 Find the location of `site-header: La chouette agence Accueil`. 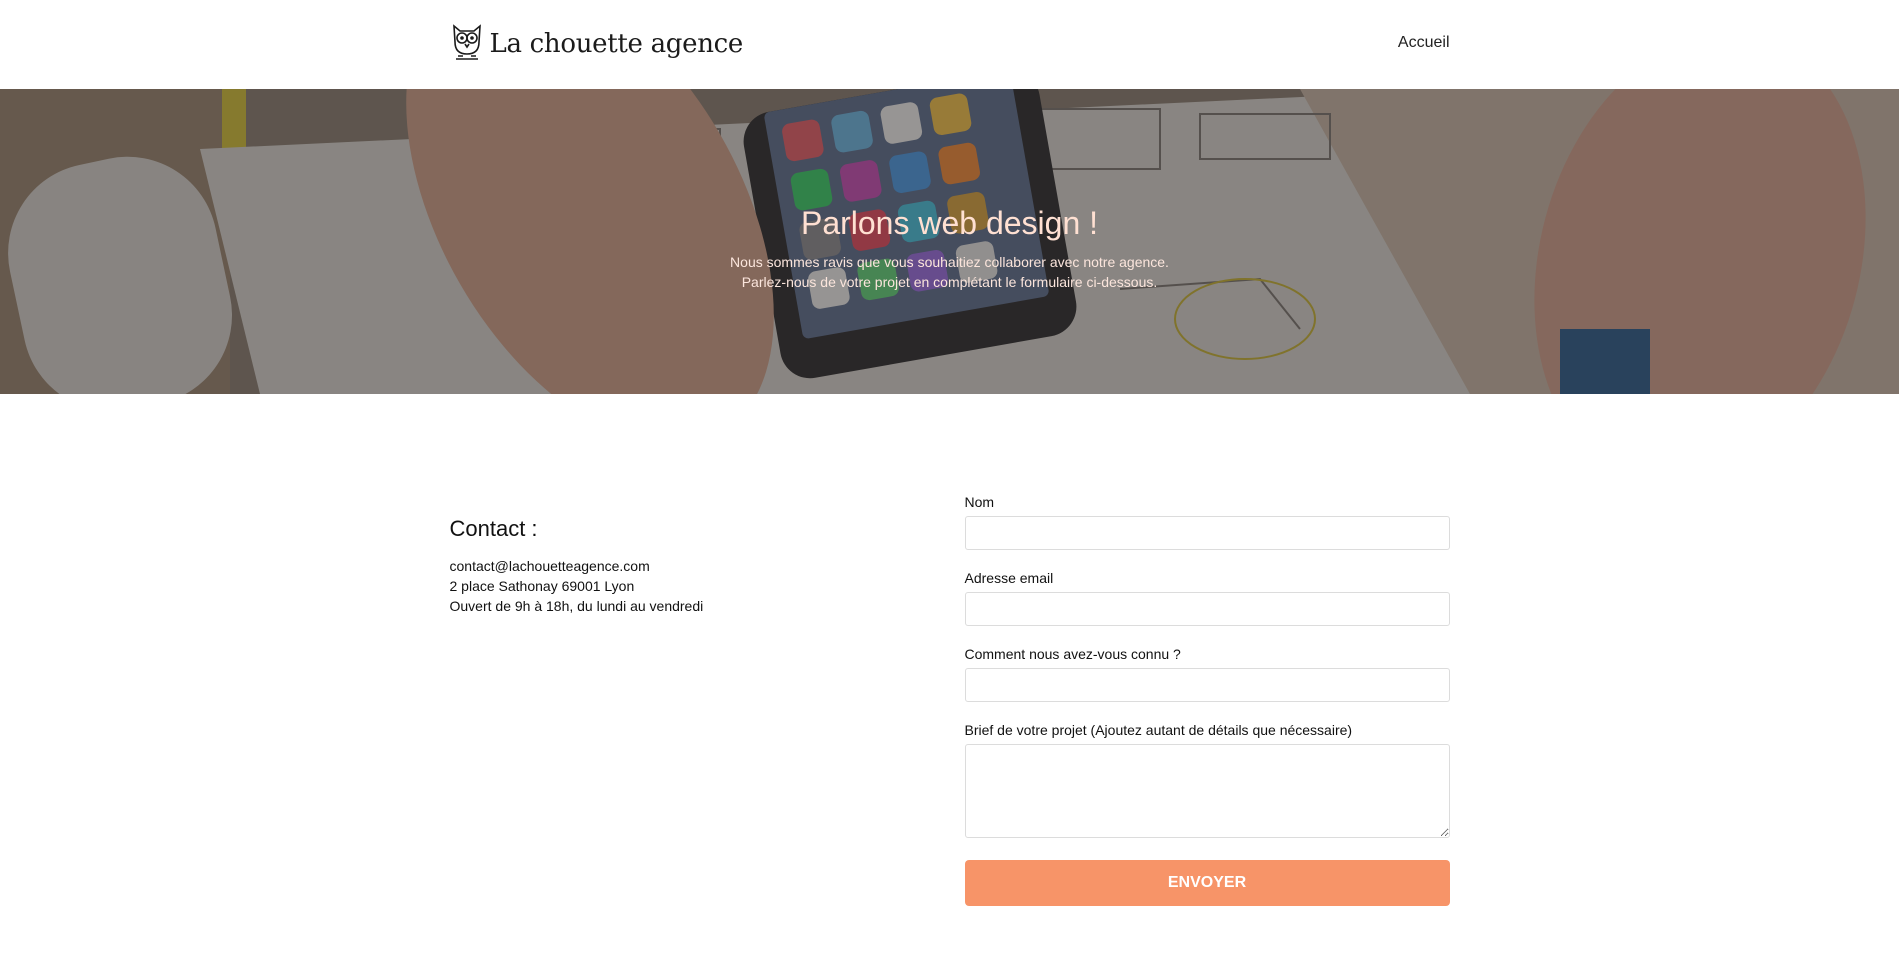

site-header: La chouette agence Accueil is located at coordinates (949, 44).